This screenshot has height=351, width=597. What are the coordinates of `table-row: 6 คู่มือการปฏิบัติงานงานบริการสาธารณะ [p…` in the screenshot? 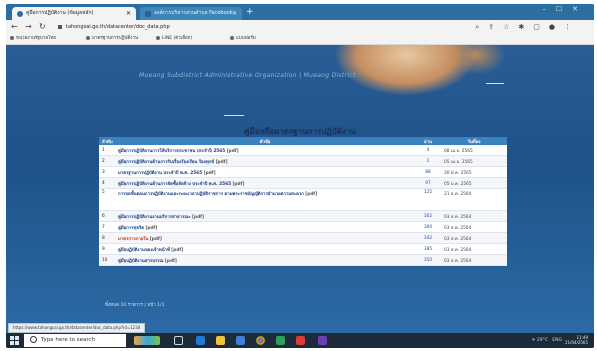 It's located at (303, 216).